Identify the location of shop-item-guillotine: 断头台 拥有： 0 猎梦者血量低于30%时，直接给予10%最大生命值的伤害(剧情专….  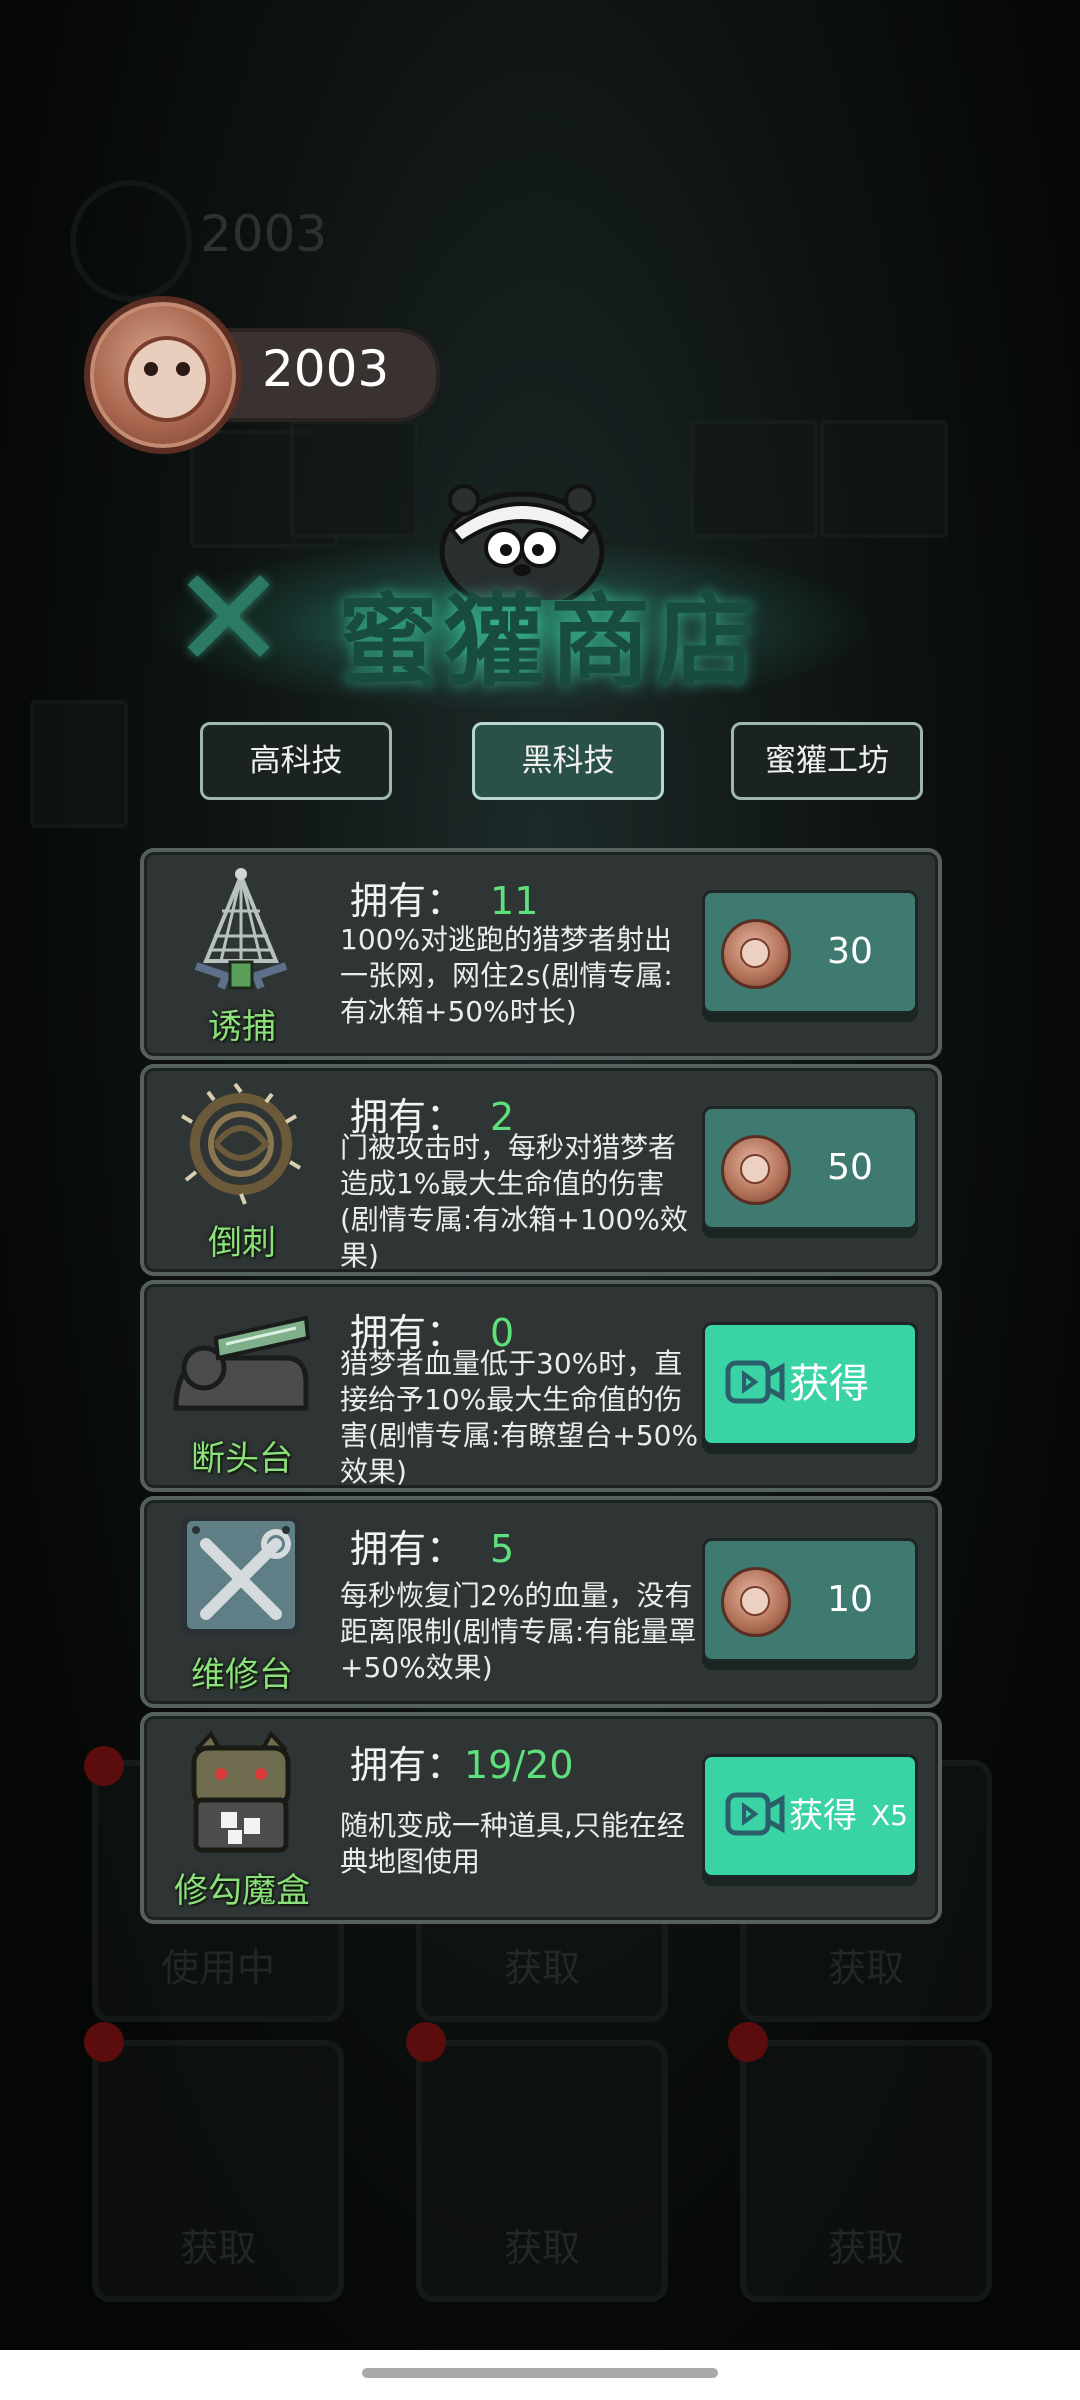
(541, 1386).